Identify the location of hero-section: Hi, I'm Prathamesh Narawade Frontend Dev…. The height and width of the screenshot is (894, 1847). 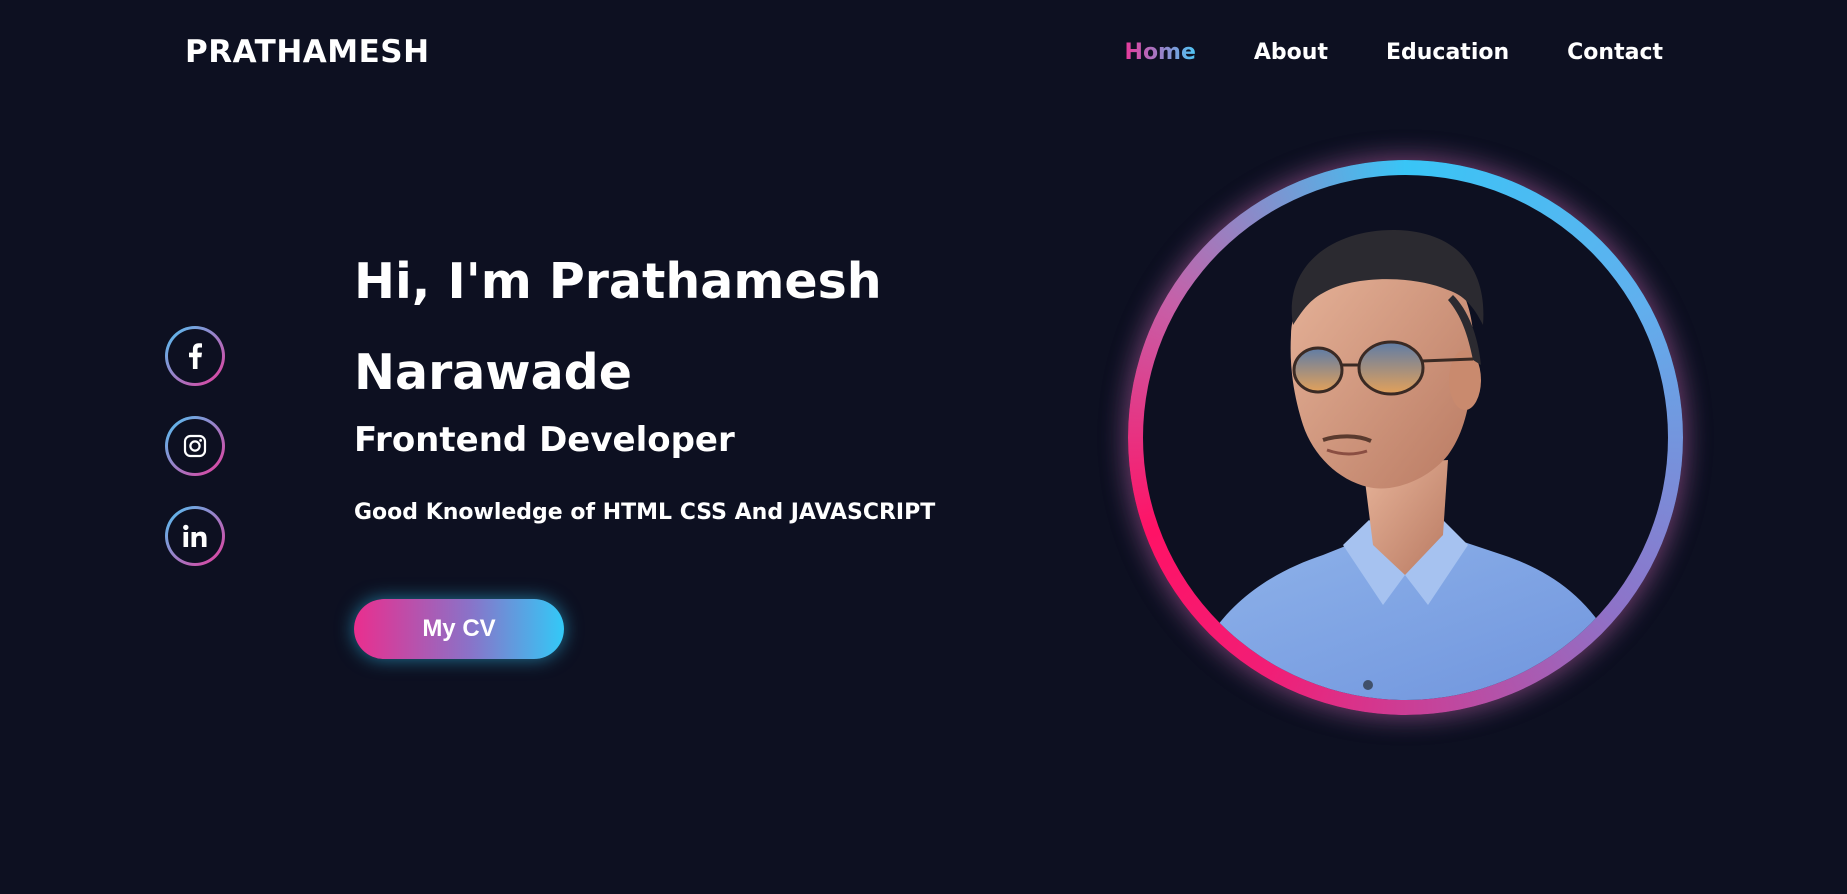
(644, 447).